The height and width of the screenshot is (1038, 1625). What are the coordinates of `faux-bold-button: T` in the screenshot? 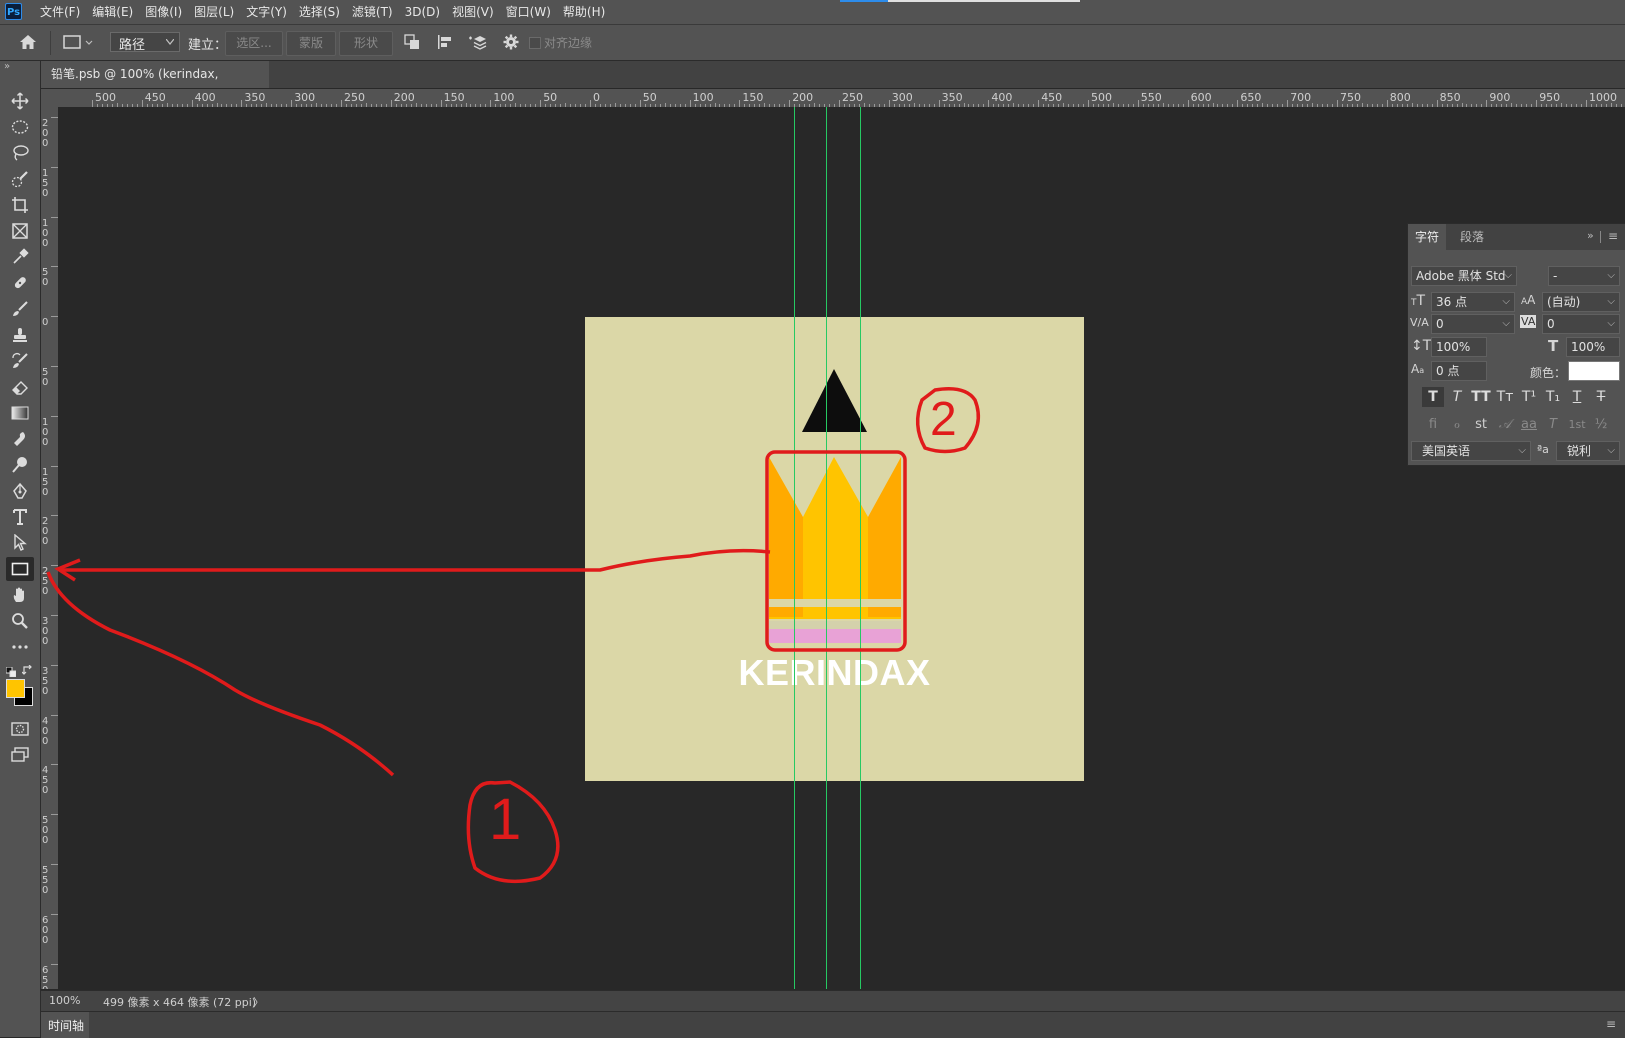 It's located at (1433, 397).